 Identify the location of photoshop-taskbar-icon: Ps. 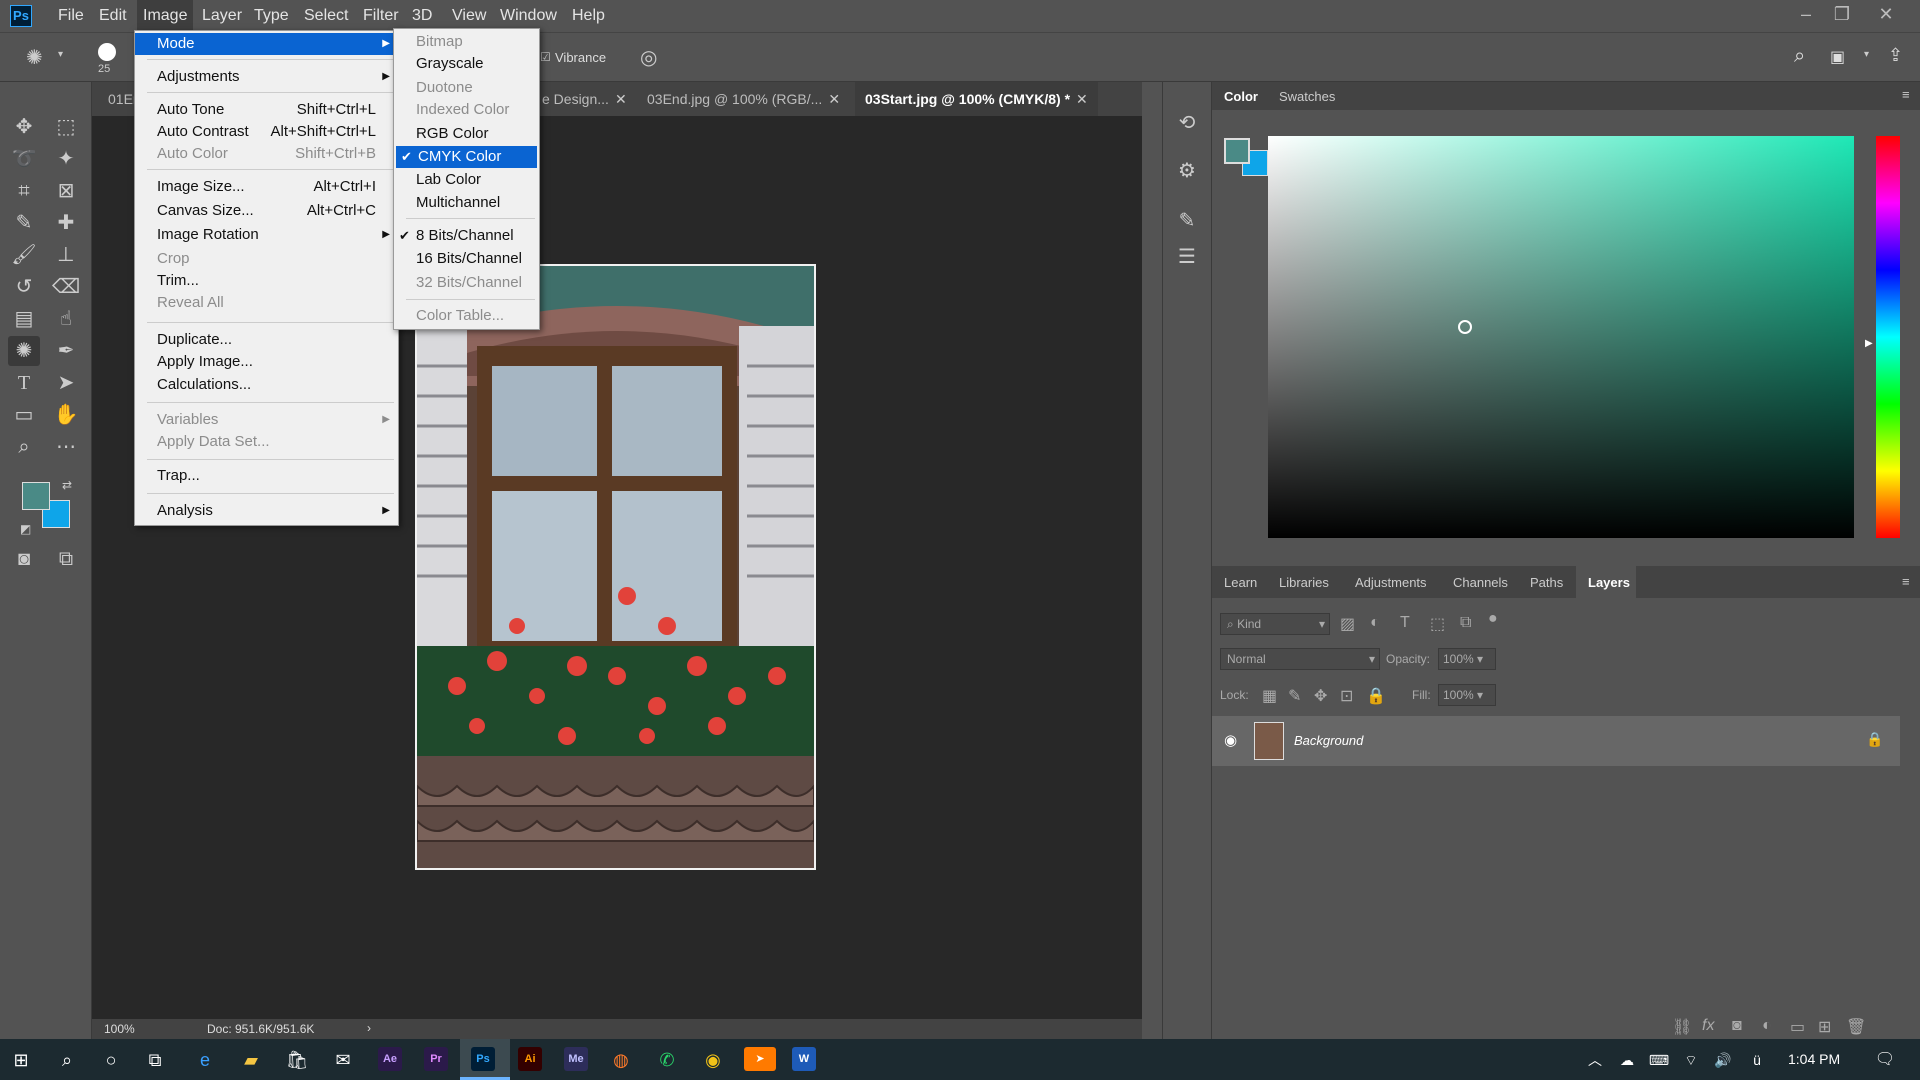
(483, 1059).